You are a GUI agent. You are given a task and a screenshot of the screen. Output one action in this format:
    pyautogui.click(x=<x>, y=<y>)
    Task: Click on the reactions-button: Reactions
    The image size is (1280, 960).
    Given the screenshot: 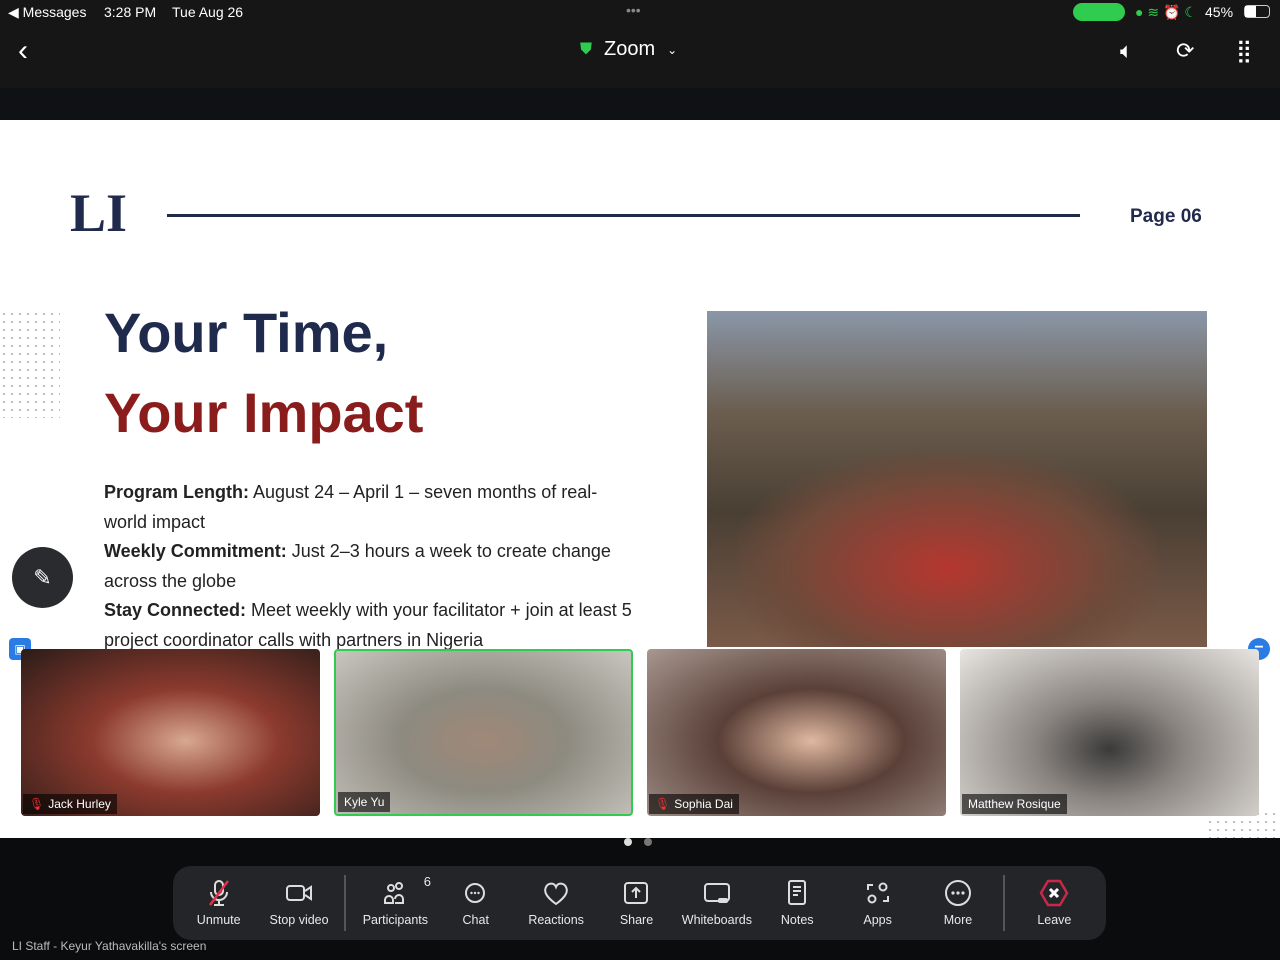 What is the action you would take?
    pyautogui.click(x=555, y=903)
    